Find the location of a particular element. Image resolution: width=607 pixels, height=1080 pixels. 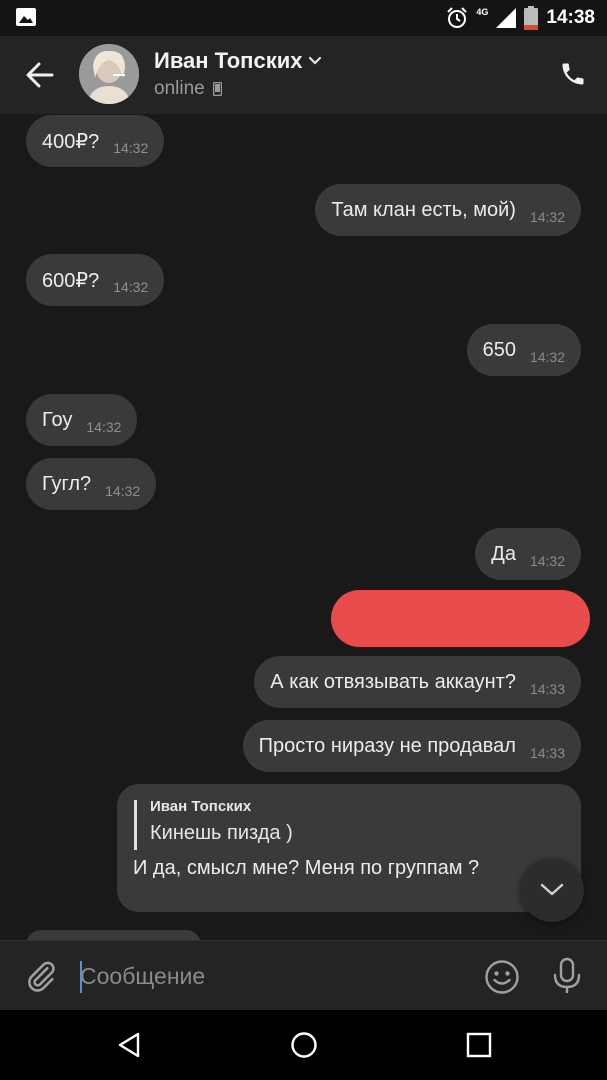

message-text: 600₽? is located at coordinates (71, 280).